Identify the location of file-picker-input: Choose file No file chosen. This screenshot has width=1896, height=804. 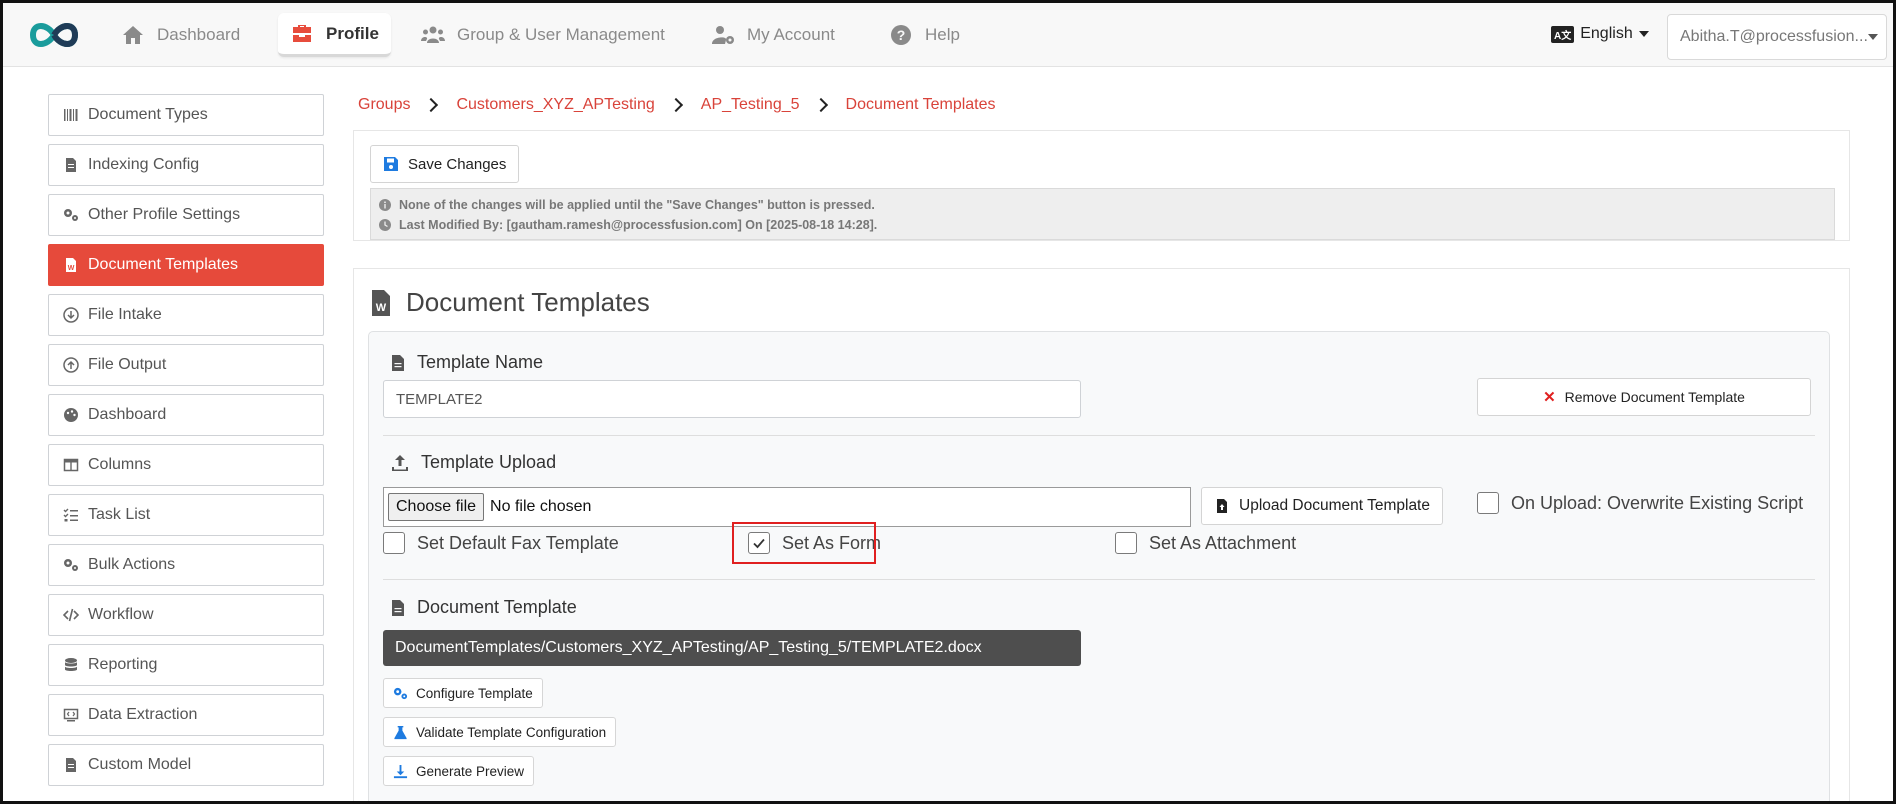
(787, 507).